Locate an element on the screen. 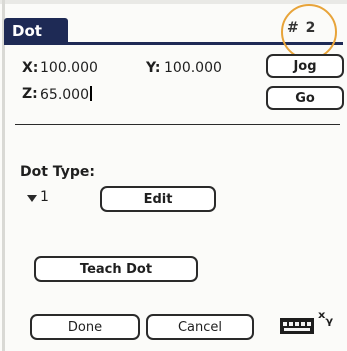 This screenshot has width=347, height=351. teach-dot-button: Teach Dot is located at coordinates (116, 269).